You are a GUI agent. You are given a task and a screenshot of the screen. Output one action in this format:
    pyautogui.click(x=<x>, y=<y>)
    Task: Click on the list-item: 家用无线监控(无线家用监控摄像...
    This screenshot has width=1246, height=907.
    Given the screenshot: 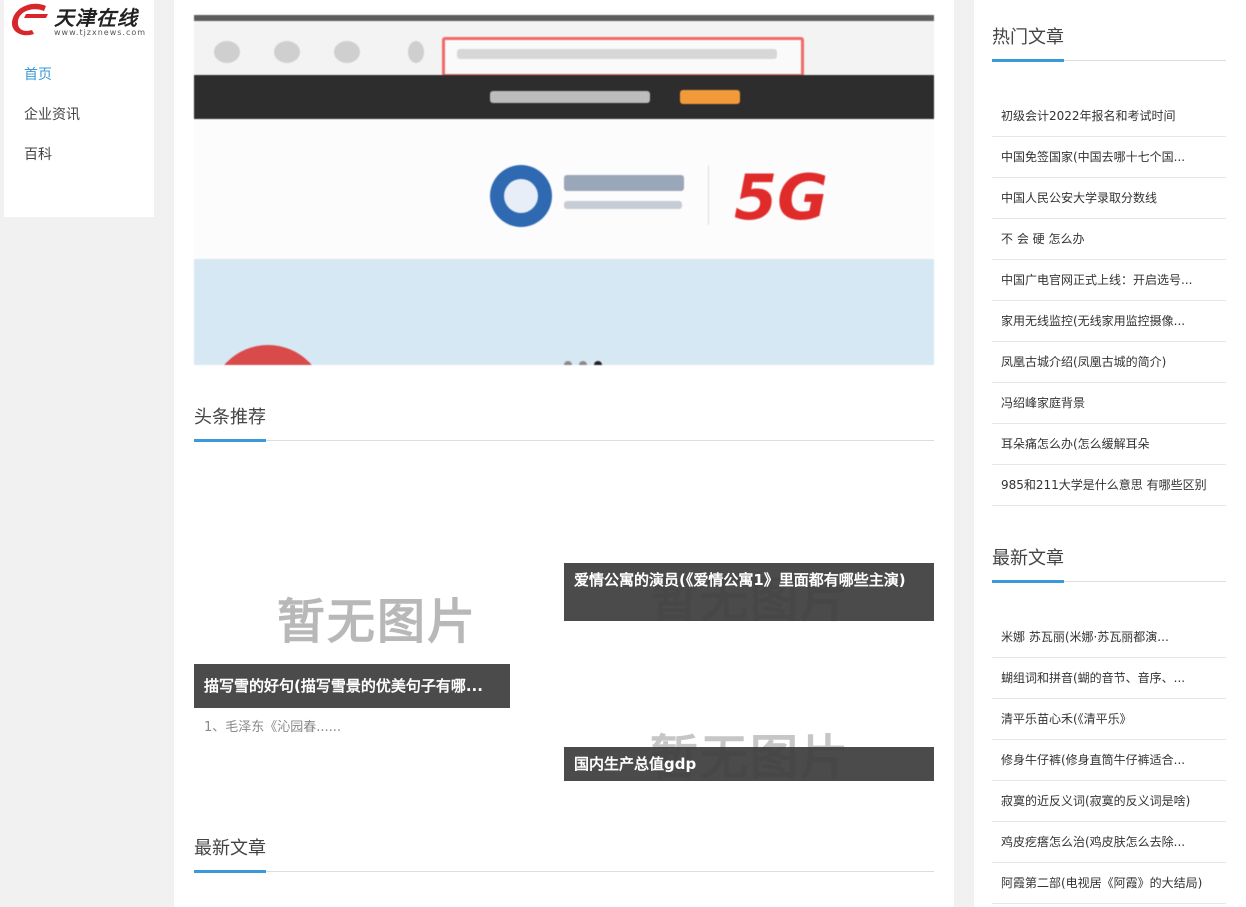 What is the action you would take?
    pyautogui.click(x=1109, y=321)
    